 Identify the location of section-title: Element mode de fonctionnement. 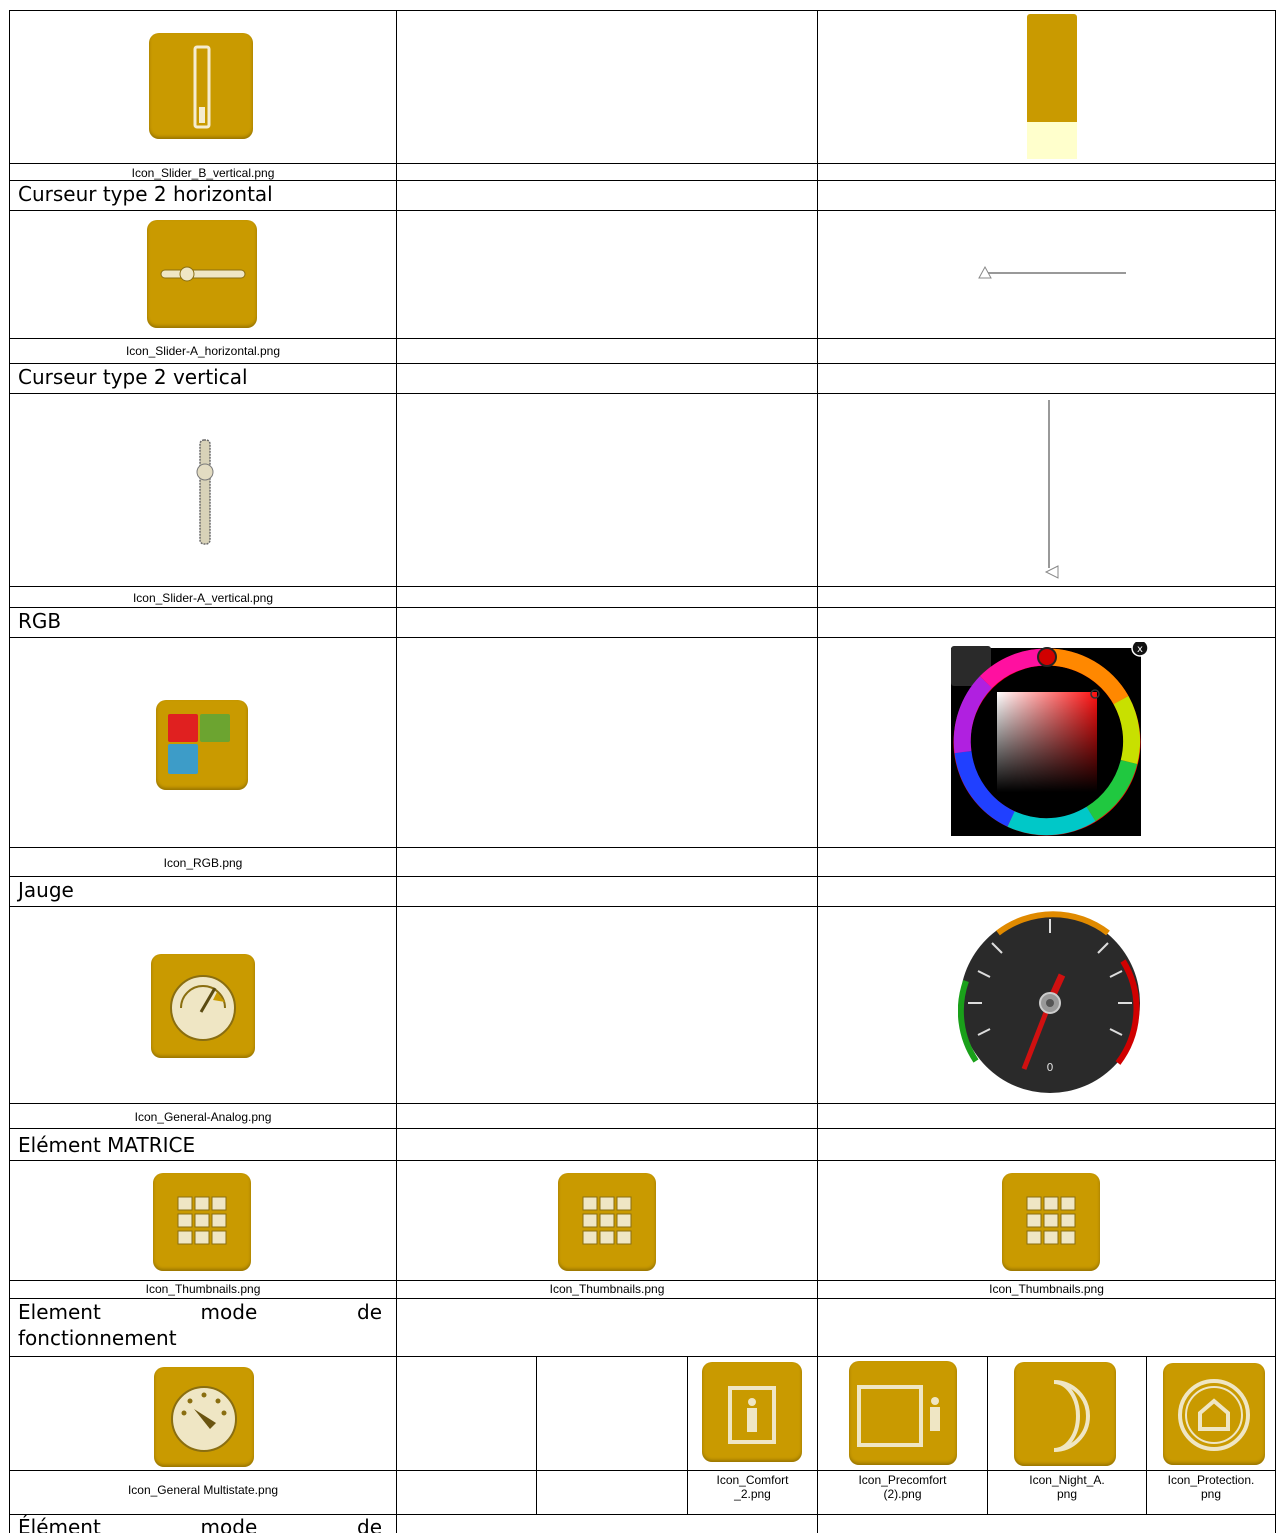
(202, 1327).